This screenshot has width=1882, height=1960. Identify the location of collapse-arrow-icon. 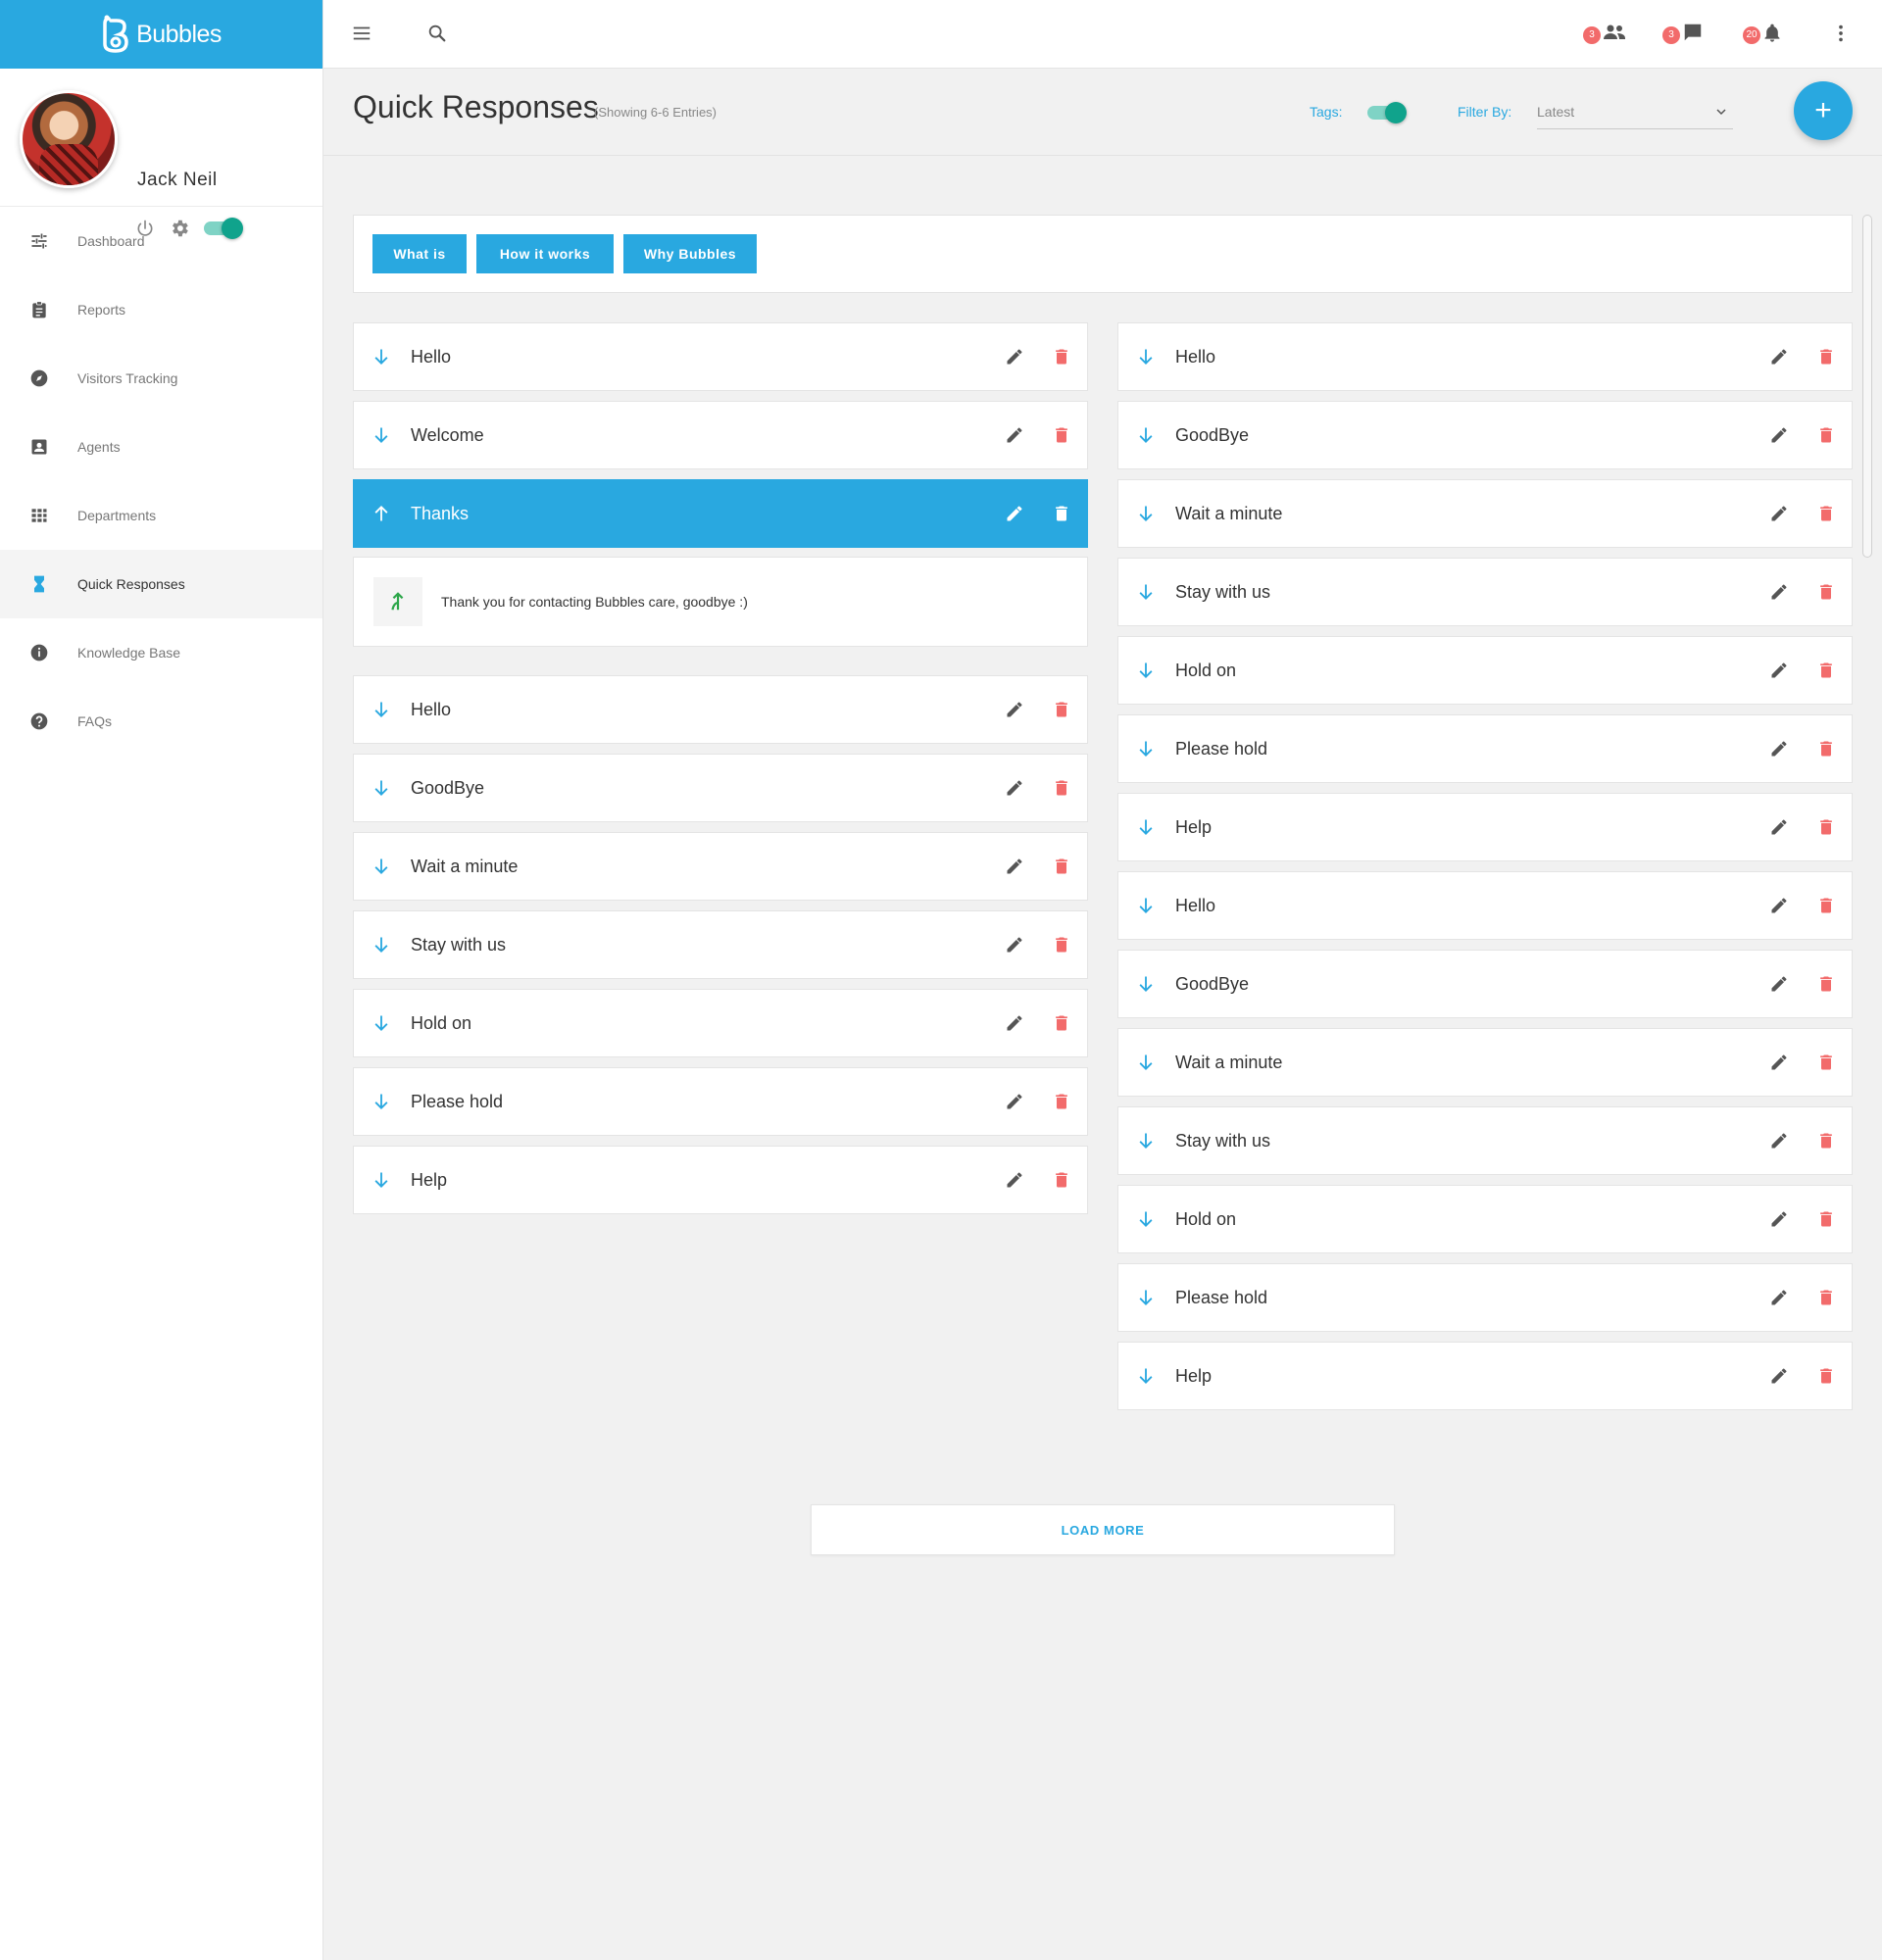
(381, 513).